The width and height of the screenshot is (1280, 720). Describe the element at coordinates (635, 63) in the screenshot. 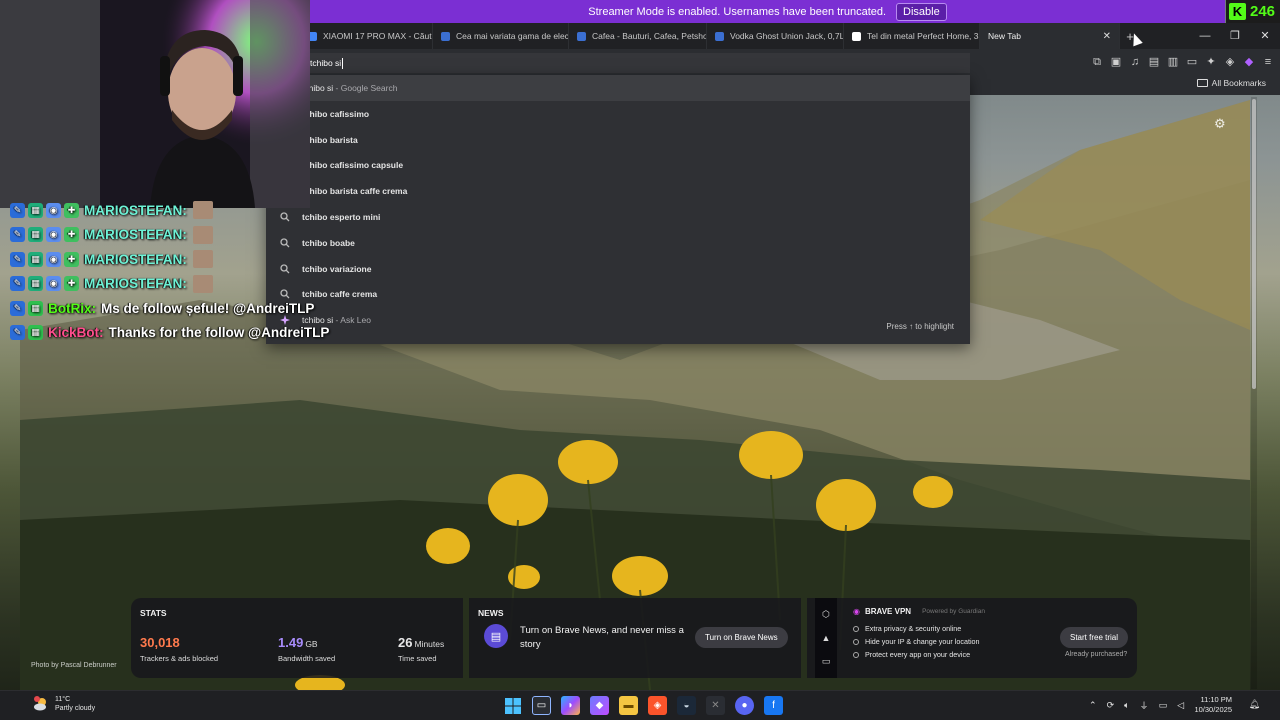

I see `address-bar: tchibo si` at that location.